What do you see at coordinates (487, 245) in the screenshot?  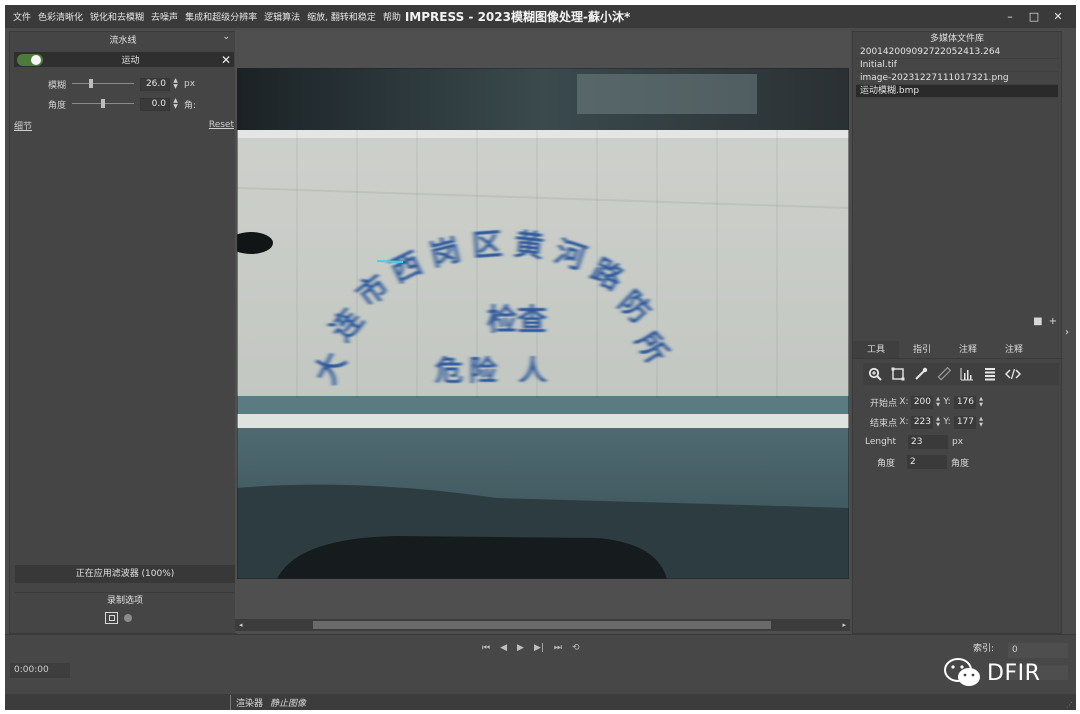 I see `stamp-char-6: 区` at bounding box center [487, 245].